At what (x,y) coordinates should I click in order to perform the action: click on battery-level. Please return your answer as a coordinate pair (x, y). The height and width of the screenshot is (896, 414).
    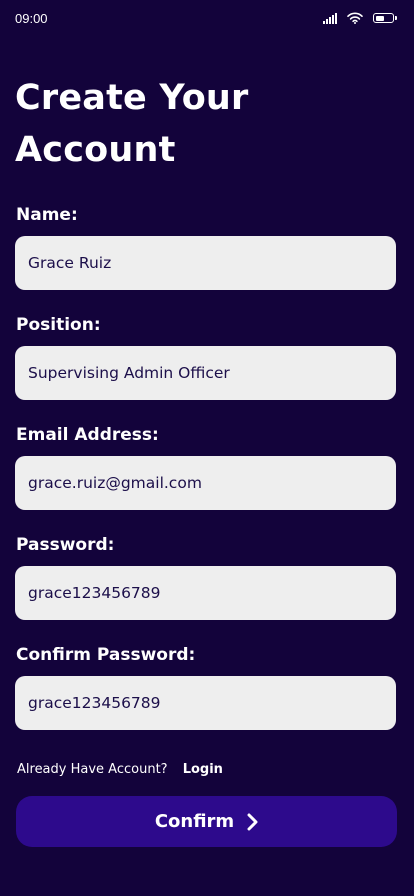
    Looking at the image, I should click on (380, 18).